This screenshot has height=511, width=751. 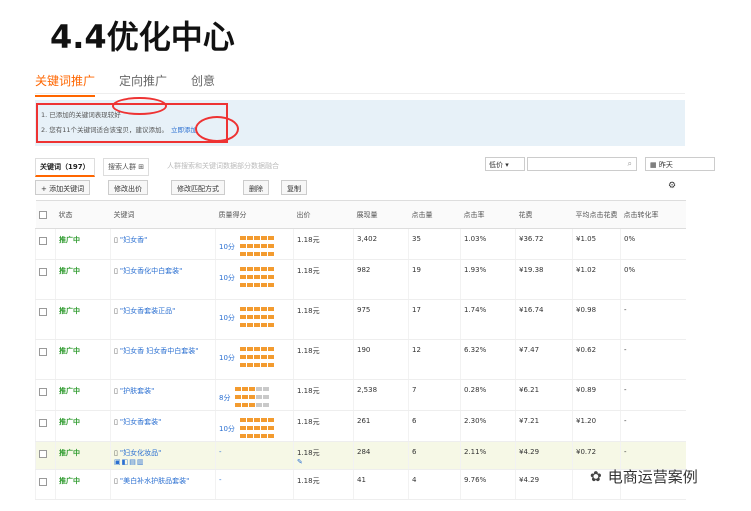 I want to click on modify-match-button: 修改匹配方式, so click(x=198, y=187).